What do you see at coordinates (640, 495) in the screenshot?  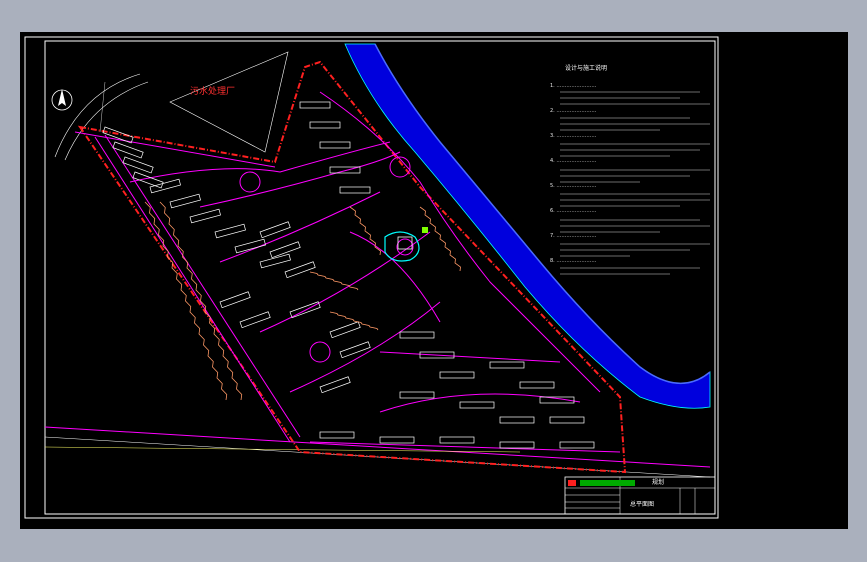 I see `title-block: 规划 总平面图` at bounding box center [640, 495].